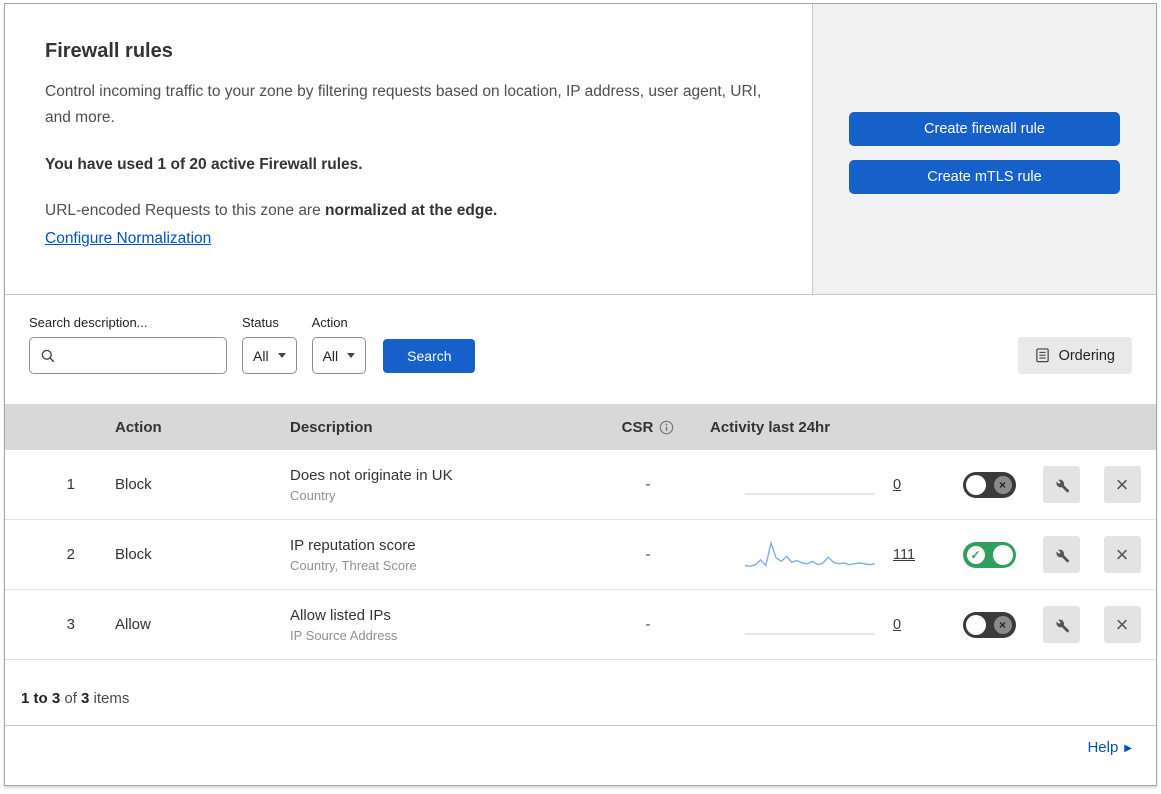  I want to click on rule-description-cell: Allow listed IPs IP Source Address, so click(433, 625).